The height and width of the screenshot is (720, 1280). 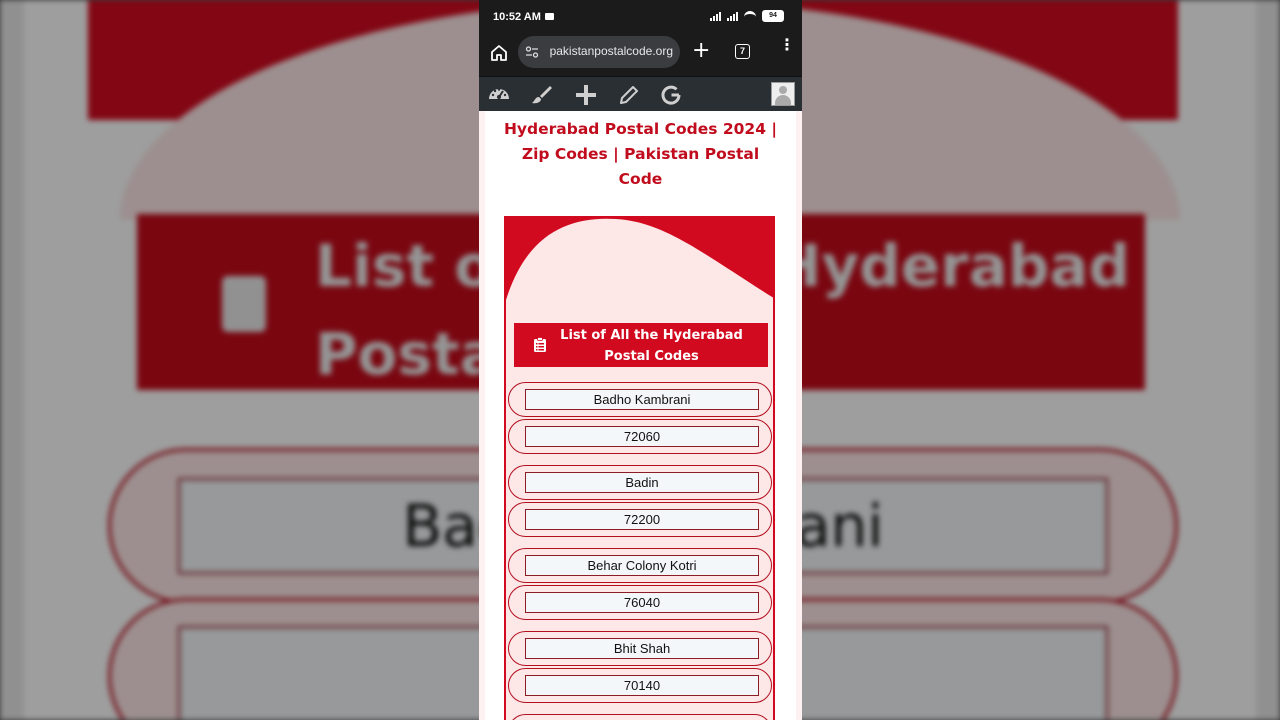 What do you see at coordinates (787, 45) in the screenshot?
I see `browser-menu-button: ⋮` at bounding box center [787, 45].